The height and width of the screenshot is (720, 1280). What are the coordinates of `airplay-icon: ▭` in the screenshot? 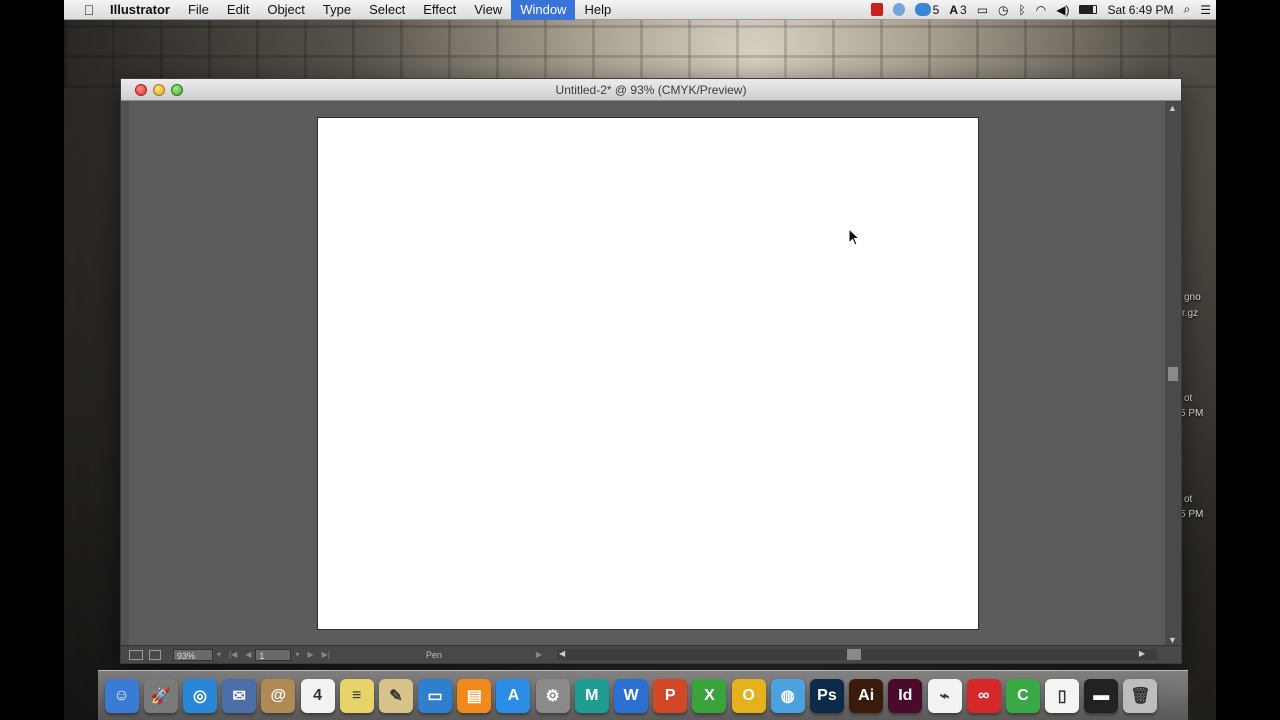 It's located at (982, 10).